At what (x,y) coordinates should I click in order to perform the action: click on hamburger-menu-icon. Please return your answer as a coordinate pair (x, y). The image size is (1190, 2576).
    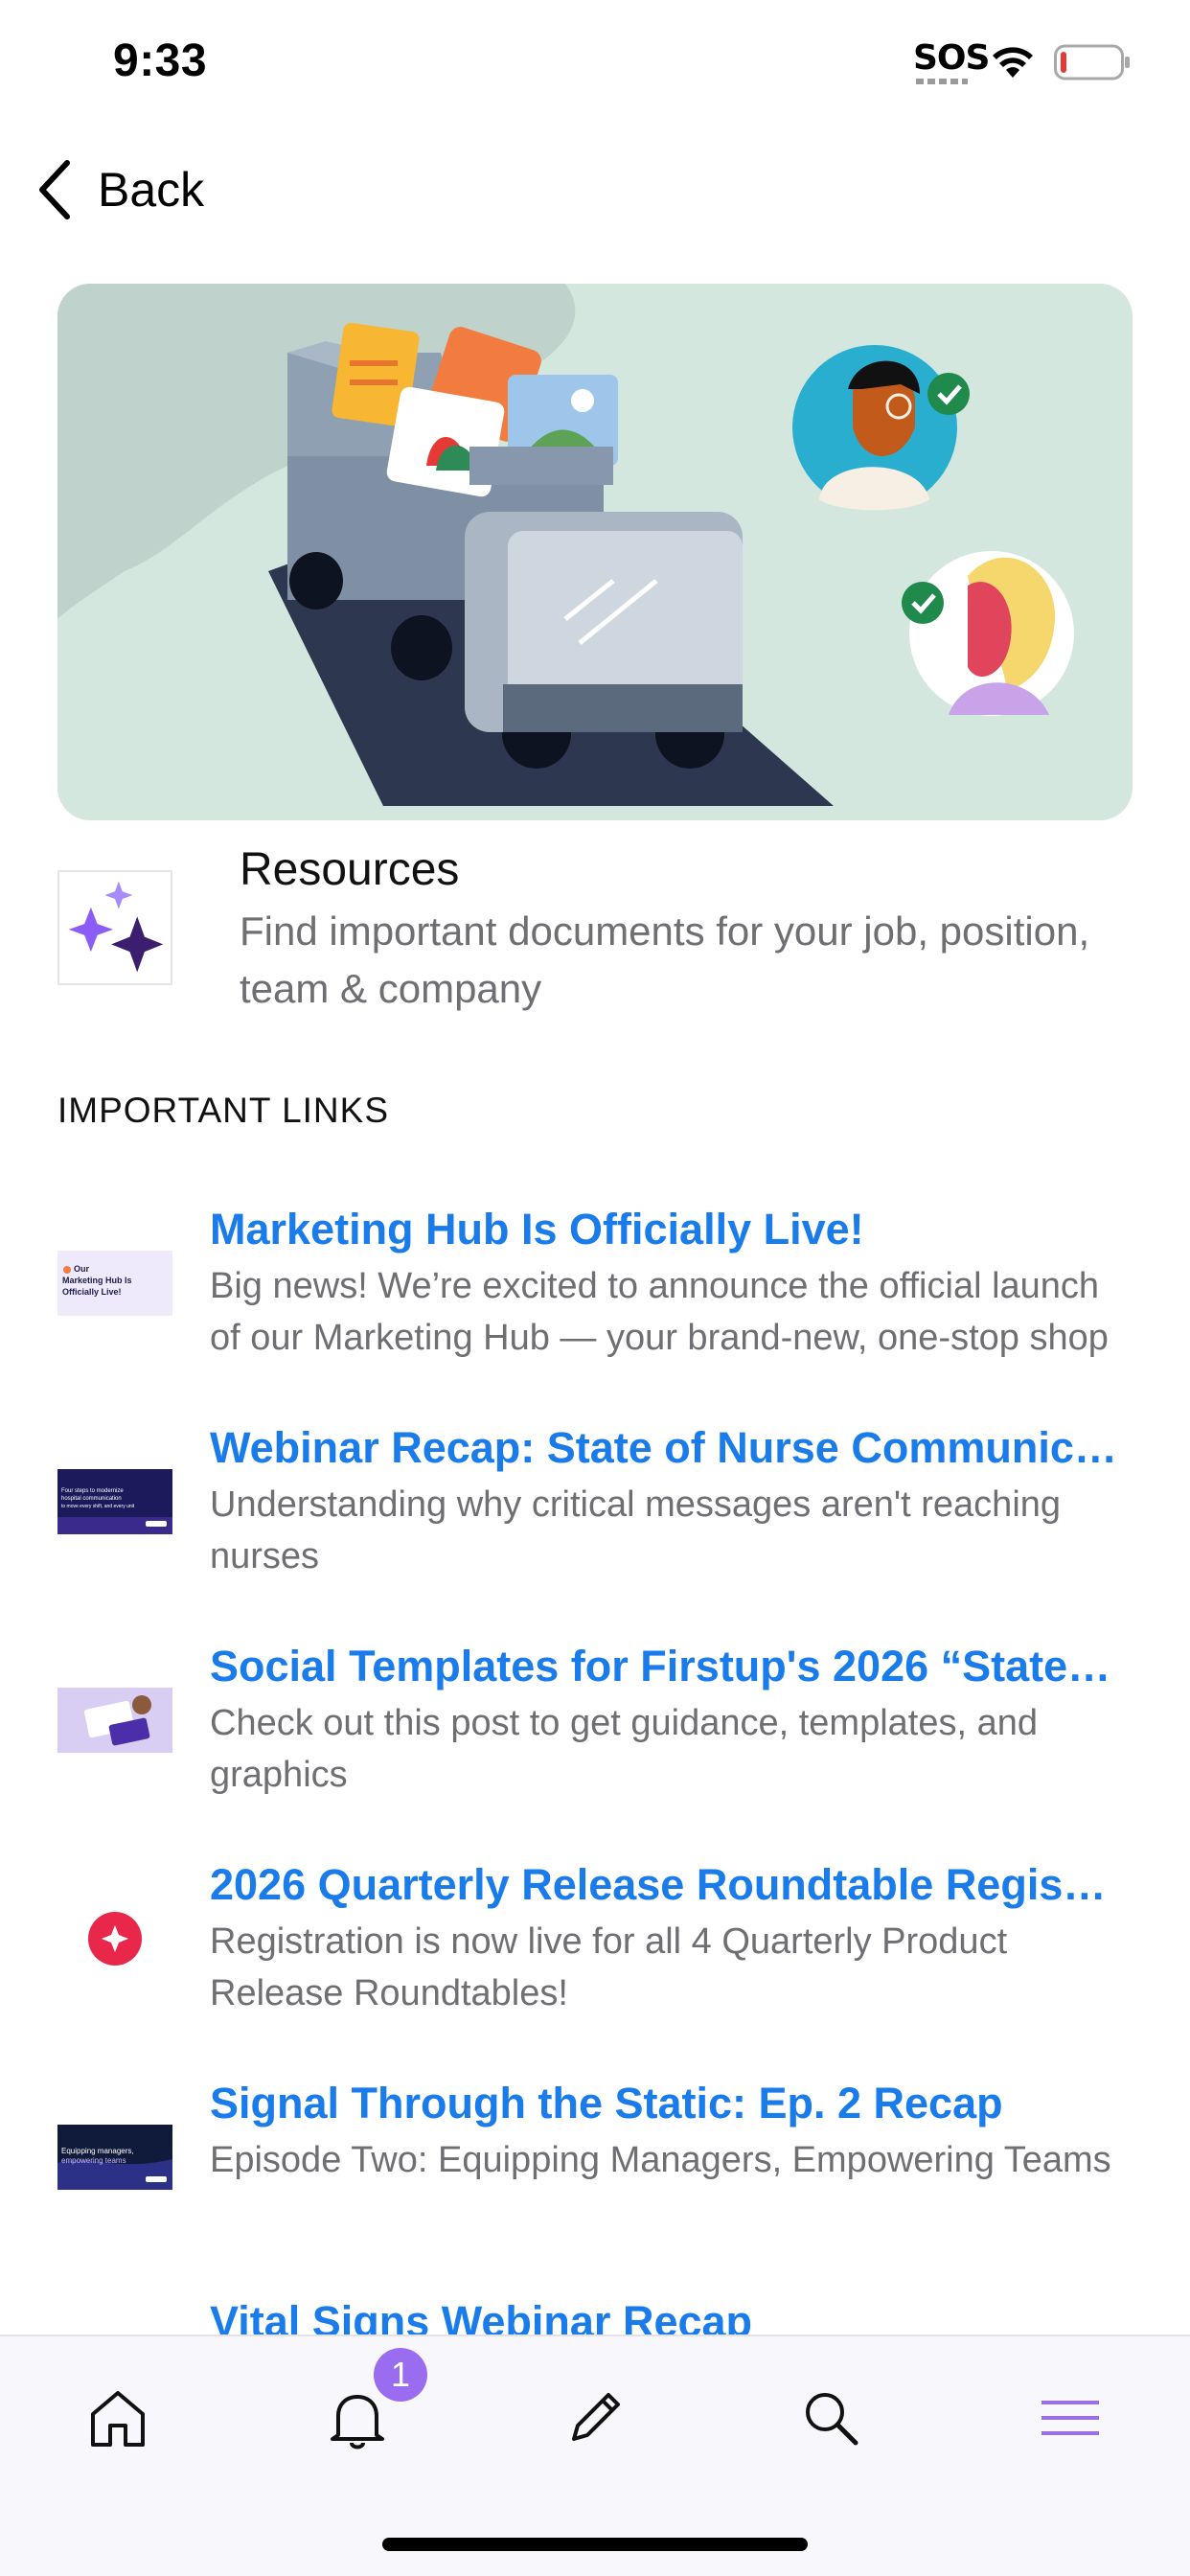
    Looking at the image, I should click on (1070, 2418).